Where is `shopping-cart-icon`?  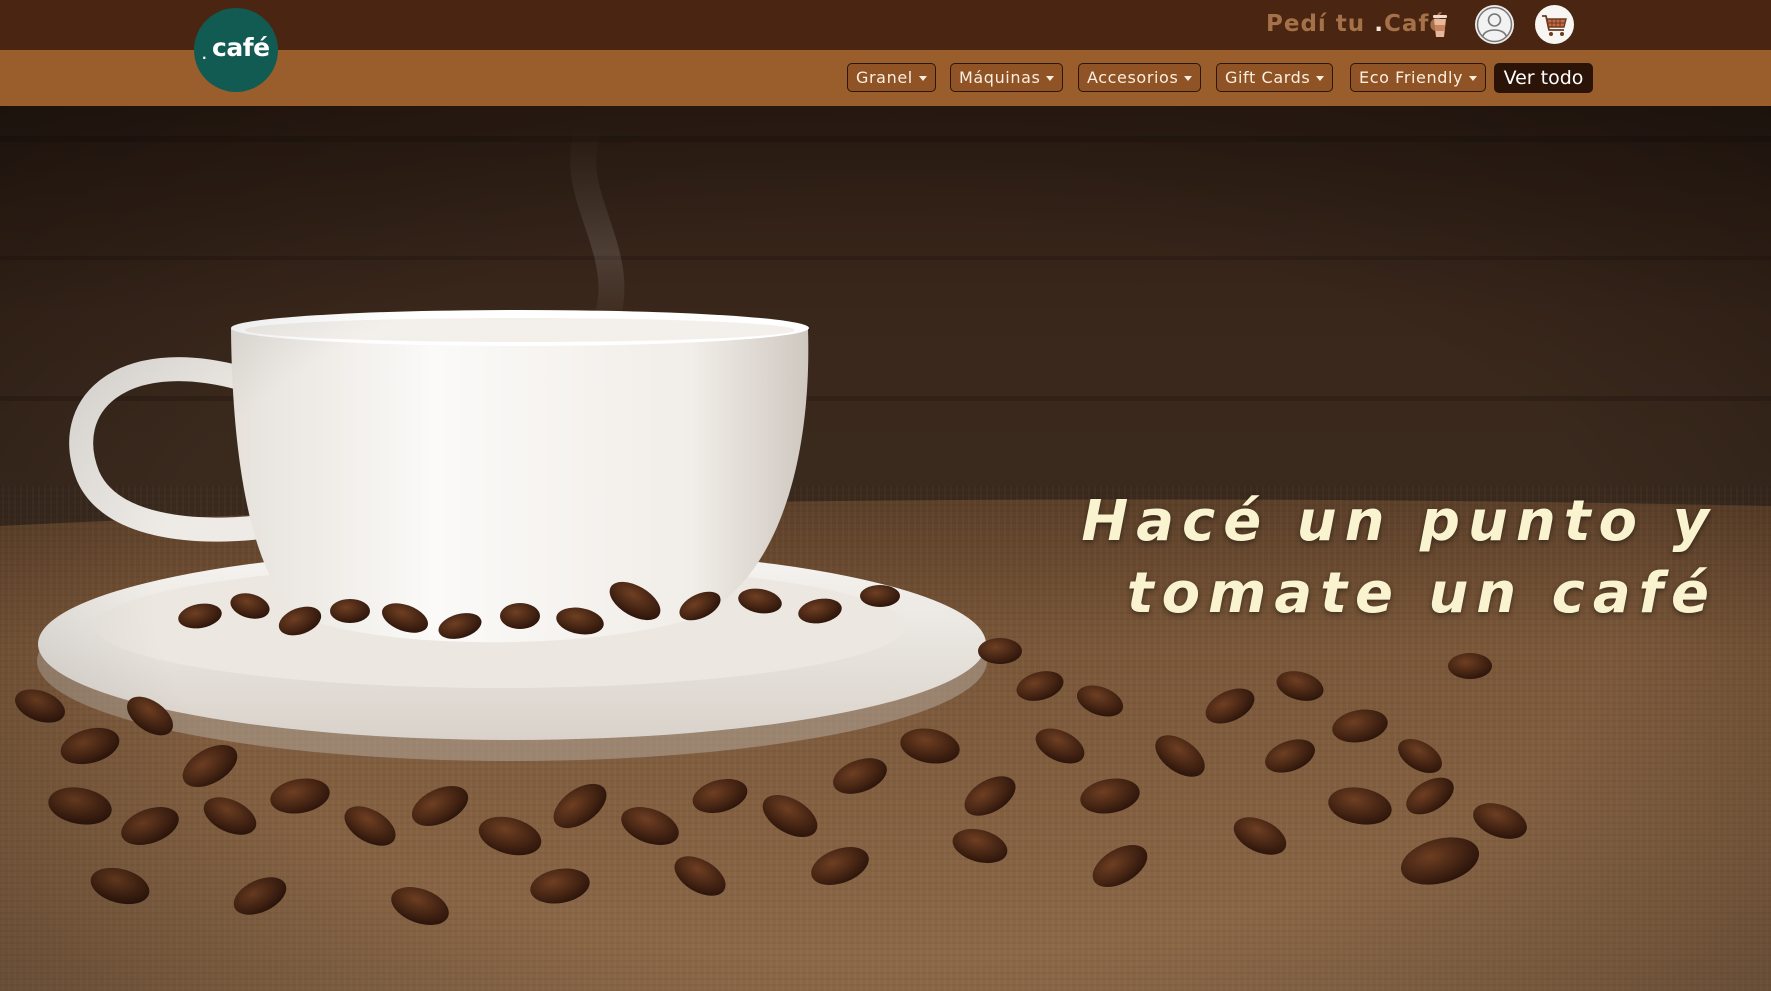 shopping-cart-icon is located at coordinates (1554, 24).